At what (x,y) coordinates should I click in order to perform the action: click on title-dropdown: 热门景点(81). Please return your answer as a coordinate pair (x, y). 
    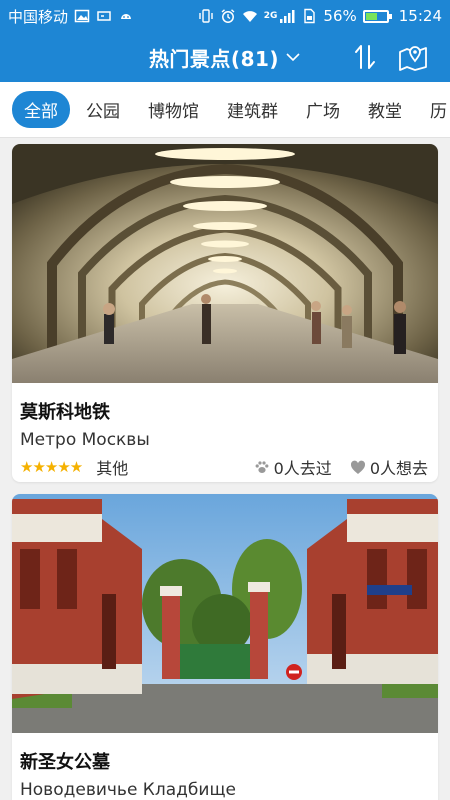
    Looking at the image, I should click on (225, 57).